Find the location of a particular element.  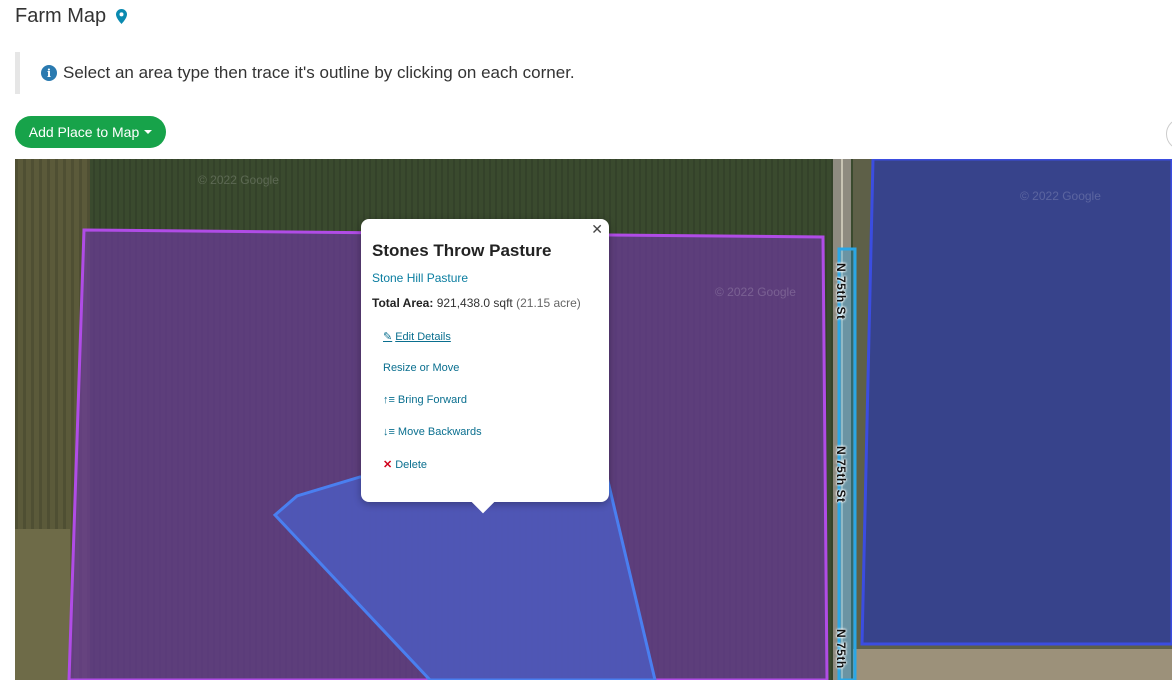

edit-details-link: ✎ Edit Details is located at coordinates (417, 337).